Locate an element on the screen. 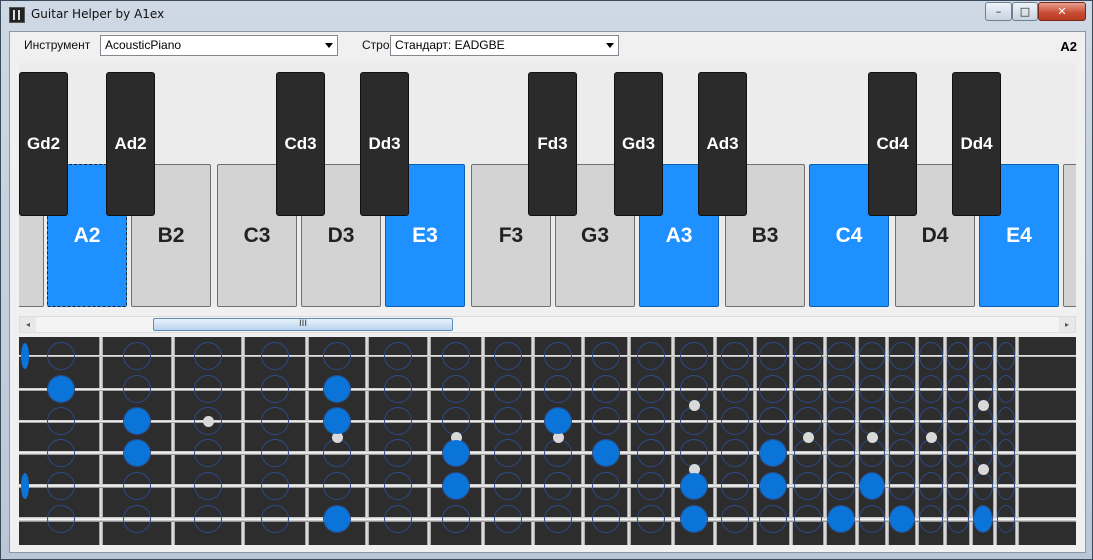 The image size is (1093, 560). title-bar: Guitar Helper by A1ex – □ ✕ is located at coordinates (546, 15).